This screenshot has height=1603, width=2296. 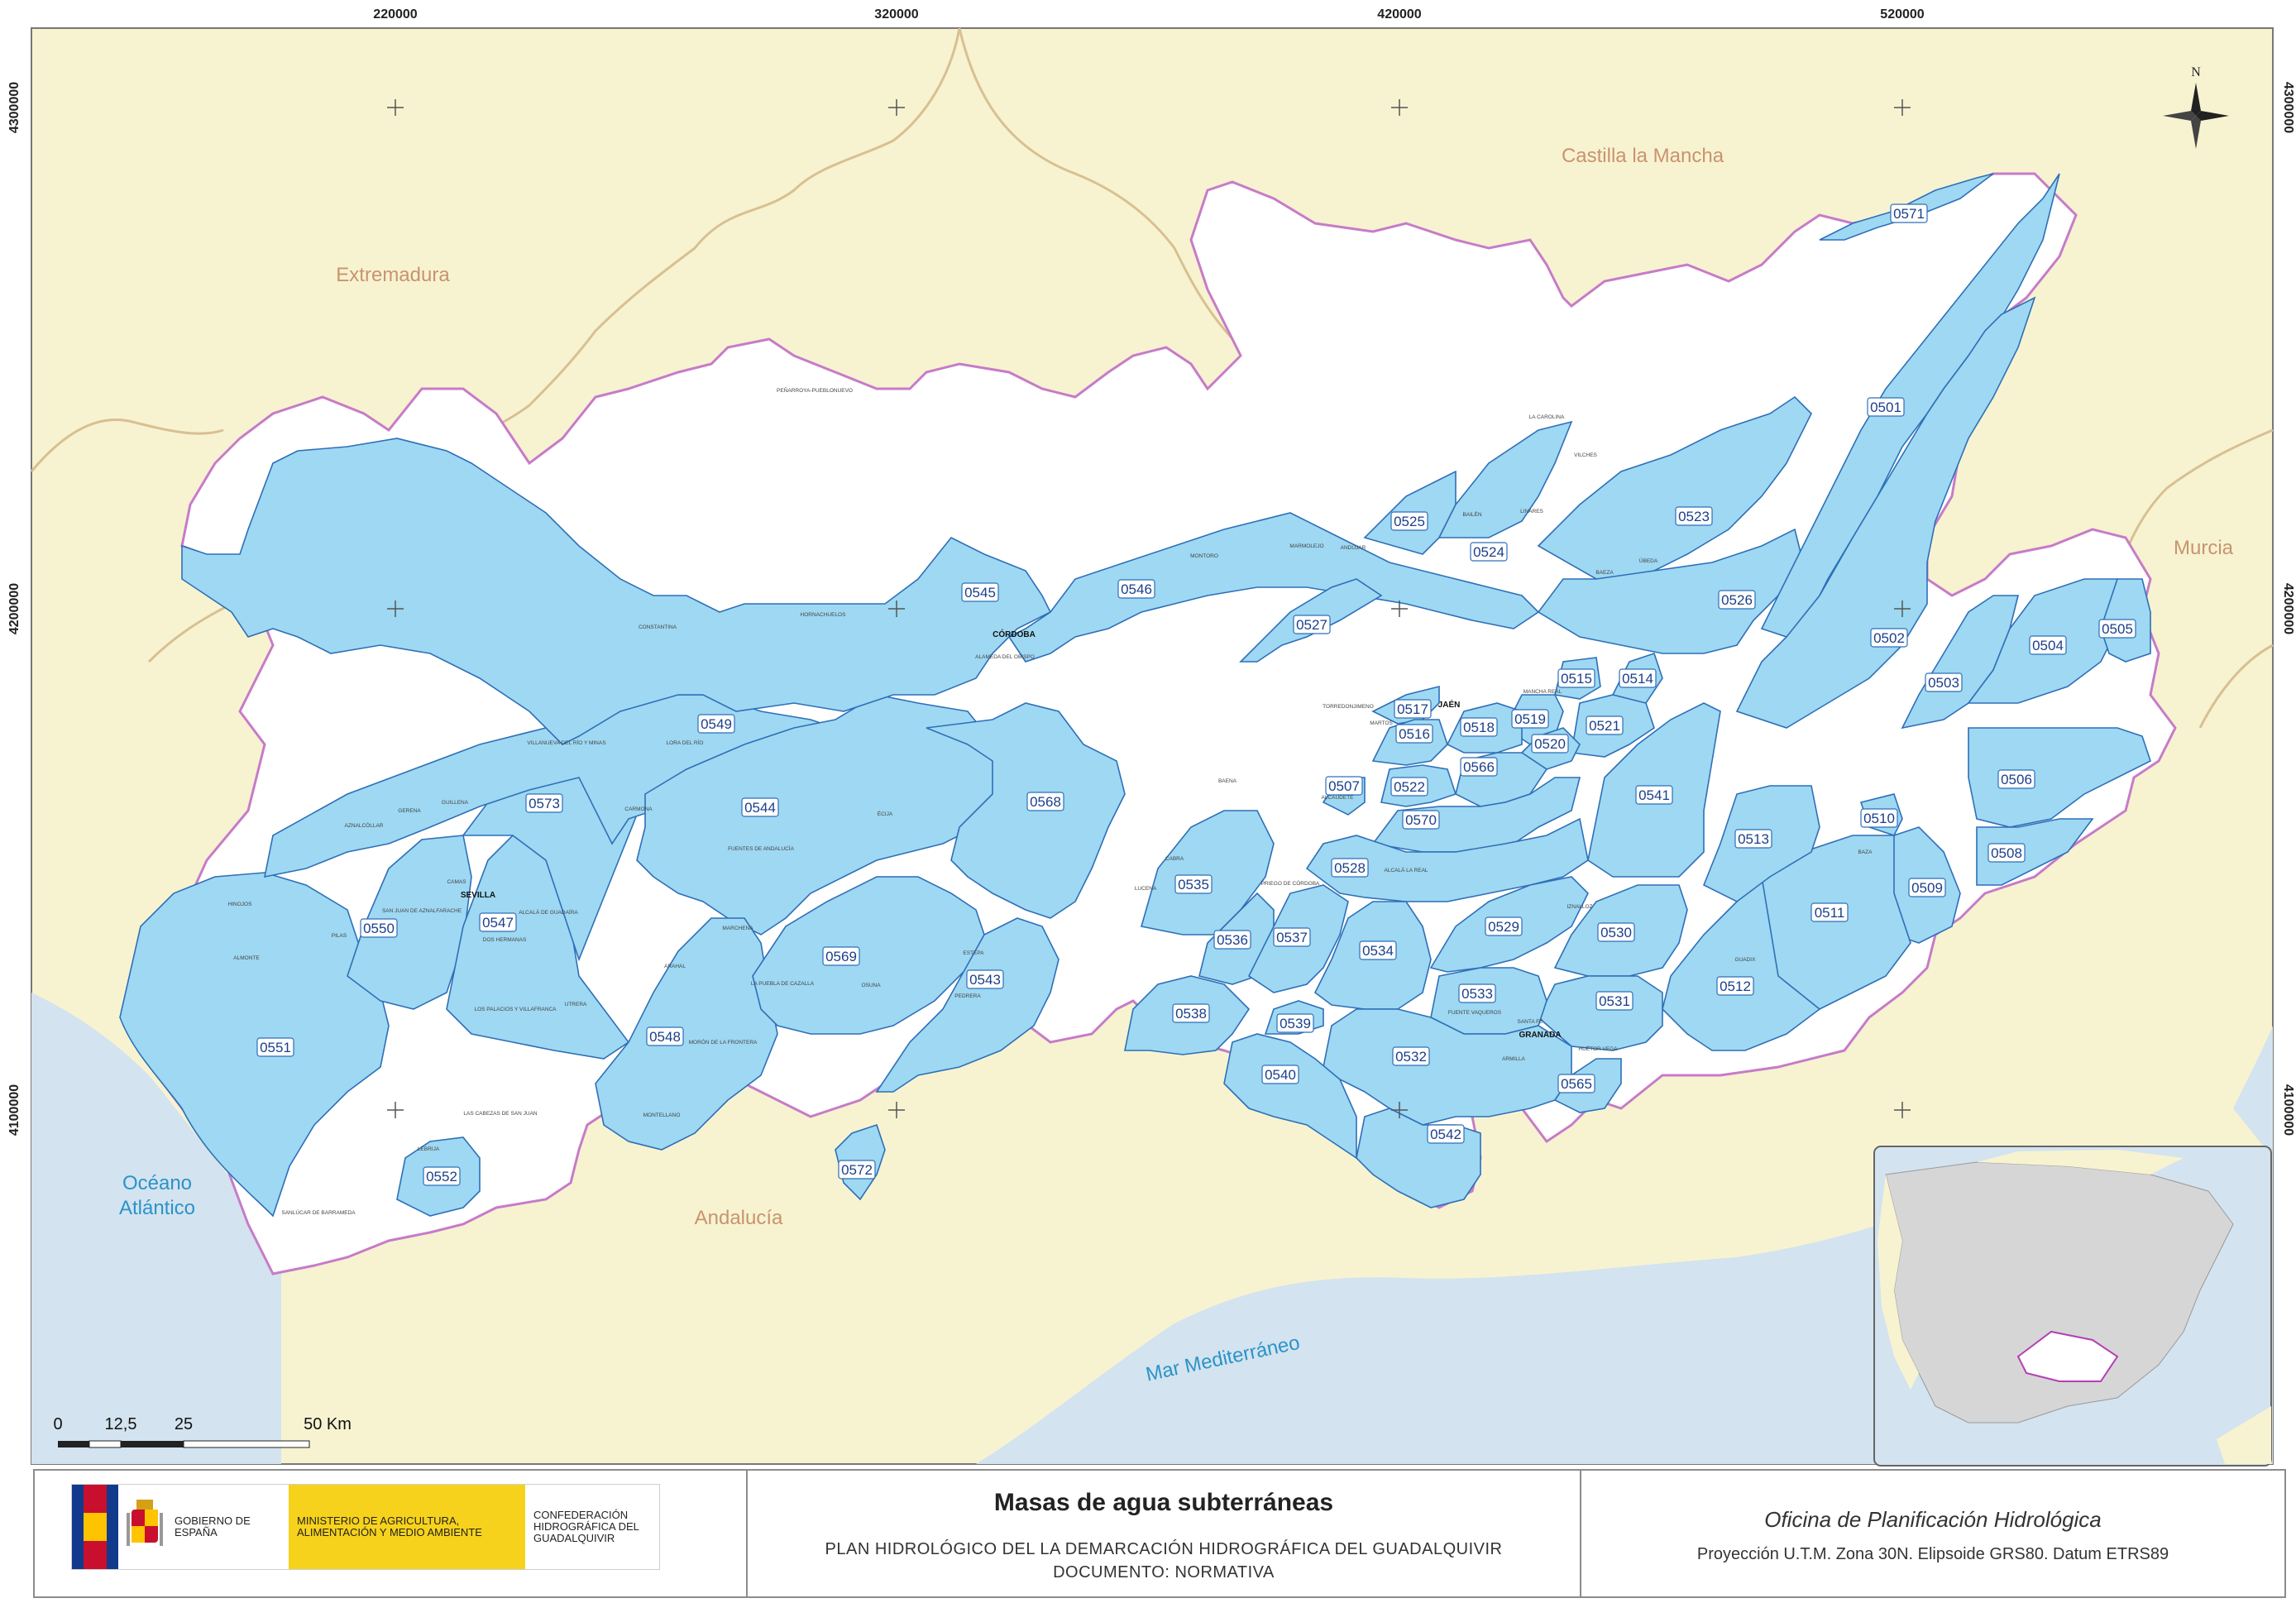 I want to click on aquifer-label-0546: 0546, so click(x=1136, y=589).